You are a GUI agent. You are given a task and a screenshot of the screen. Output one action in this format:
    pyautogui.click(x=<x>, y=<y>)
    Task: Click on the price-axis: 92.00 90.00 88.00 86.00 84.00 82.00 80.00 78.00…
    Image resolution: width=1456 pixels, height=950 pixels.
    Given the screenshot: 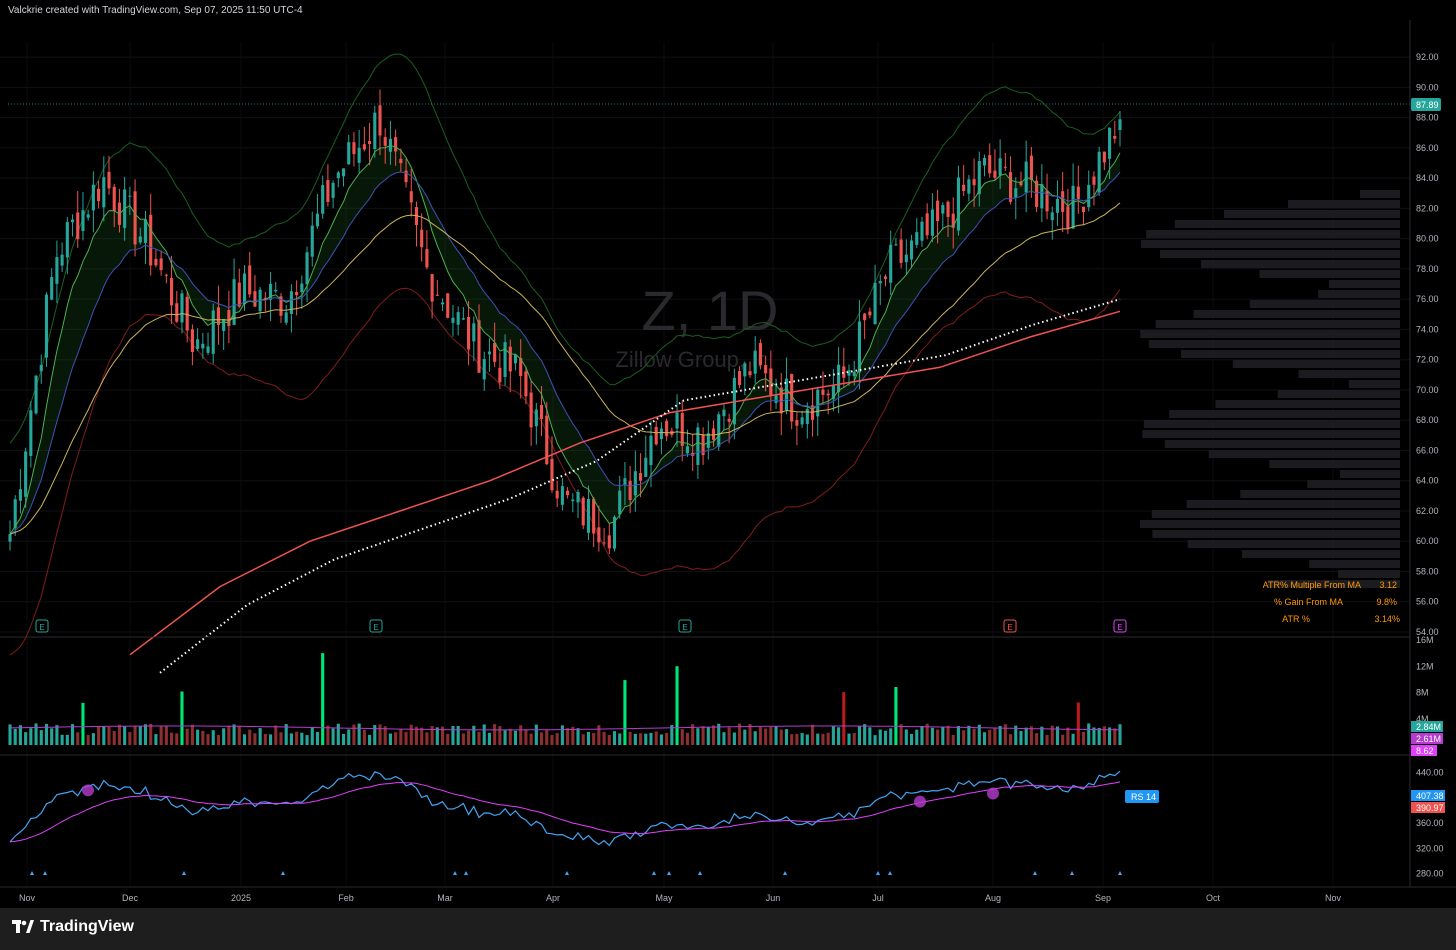 What is the action you would take?
    pyautogui.click(x=1427, y=344)
    